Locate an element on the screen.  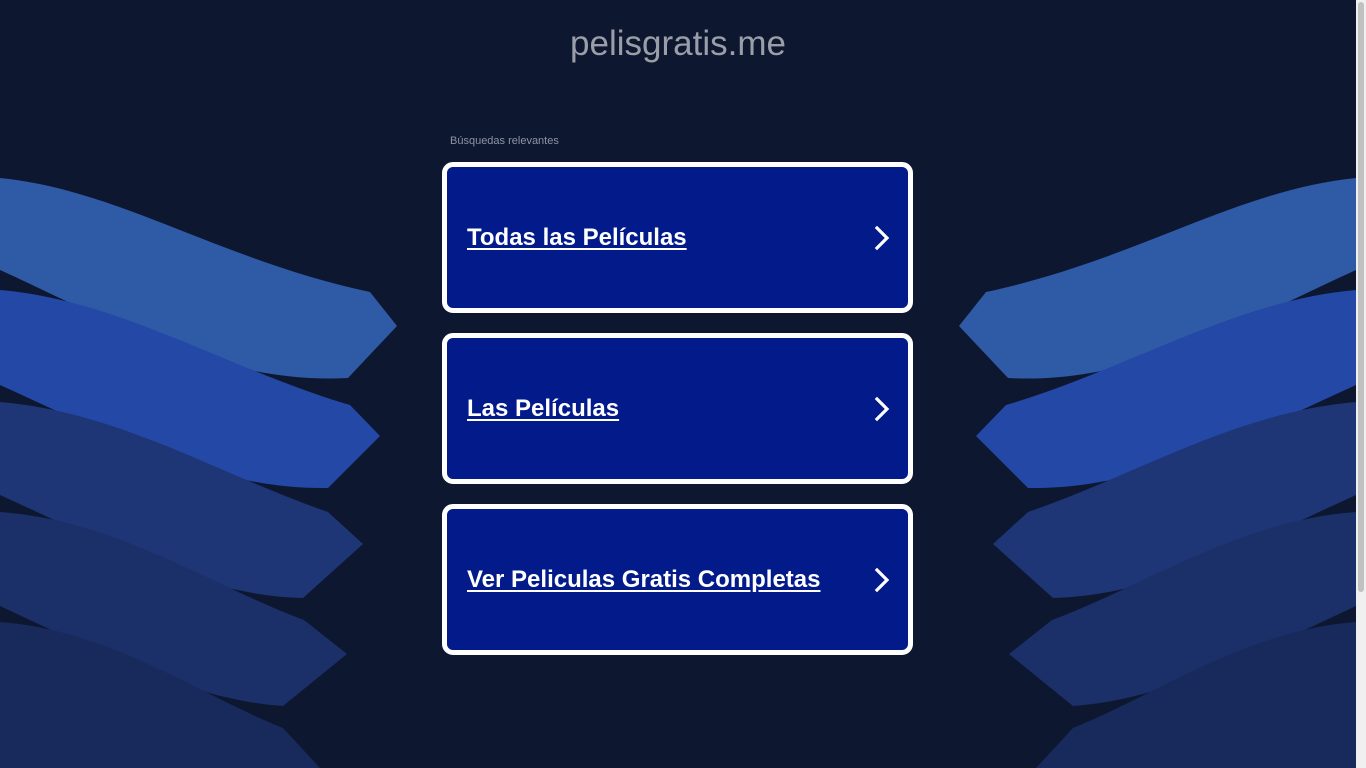
related-search-item-ver-peliculas-gratis-completas: Ver Peliculas Gratis Completas is located at coordinates (677, 579).